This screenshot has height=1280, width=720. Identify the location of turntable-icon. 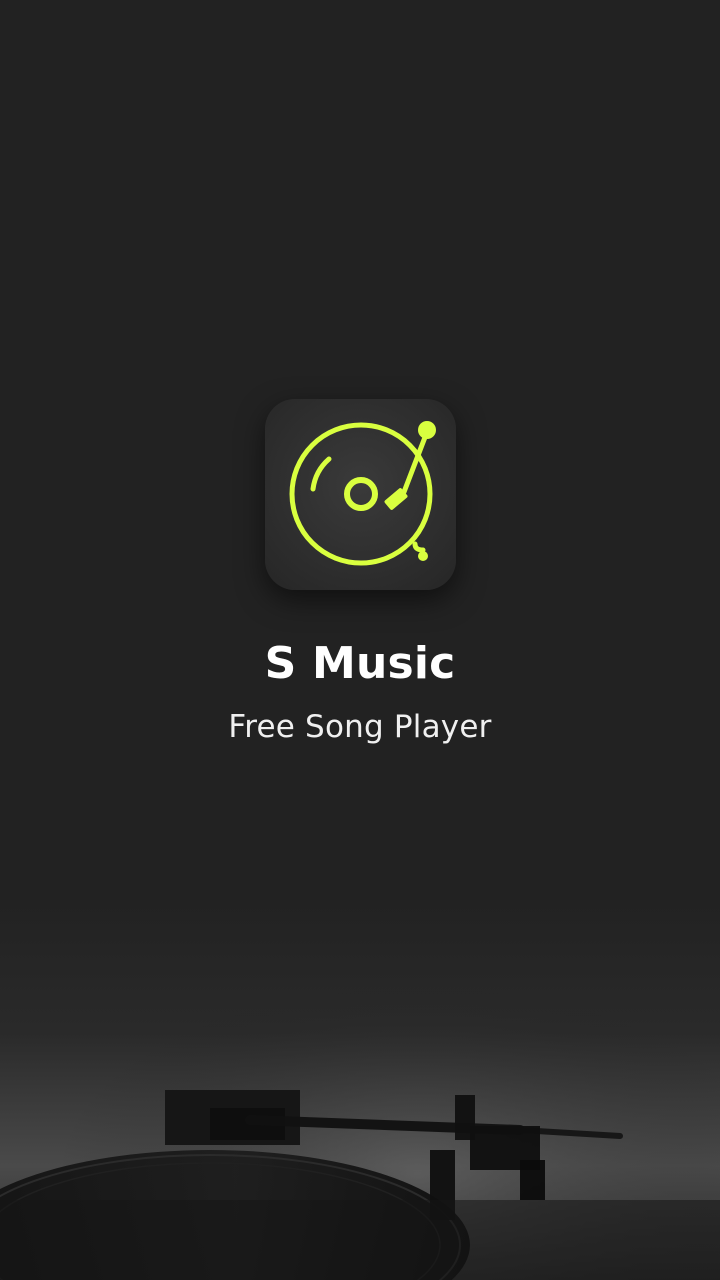
(362, 493).